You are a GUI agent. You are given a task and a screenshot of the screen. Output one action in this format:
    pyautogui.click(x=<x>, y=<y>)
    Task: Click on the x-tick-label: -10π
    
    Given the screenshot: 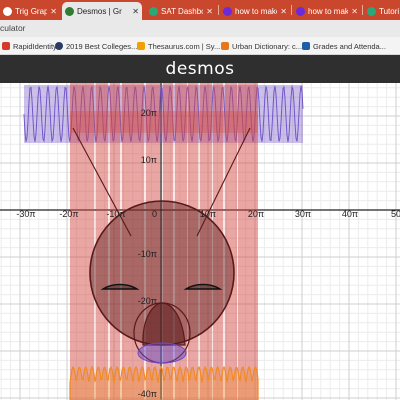 What is the action you would take?
    pyautogui.click(x=115, y=214)
    